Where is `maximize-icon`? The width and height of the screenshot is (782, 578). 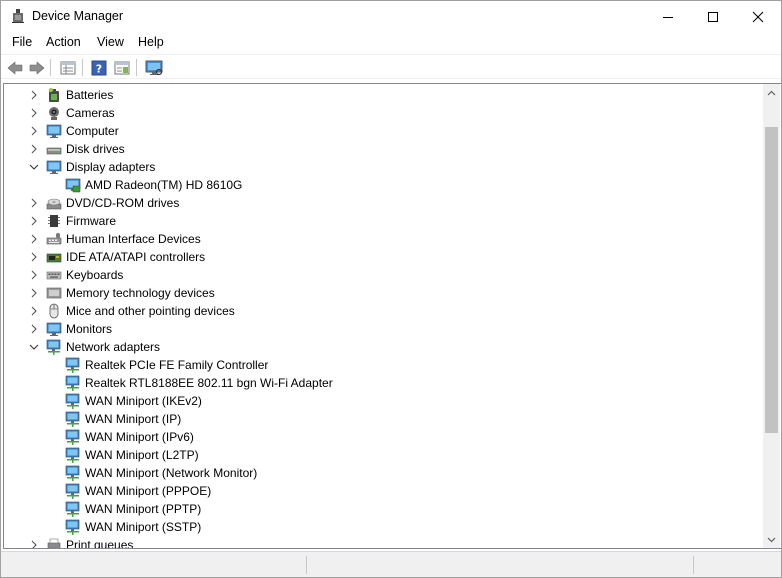
maximize-icon is located at coordinates (713, 16).